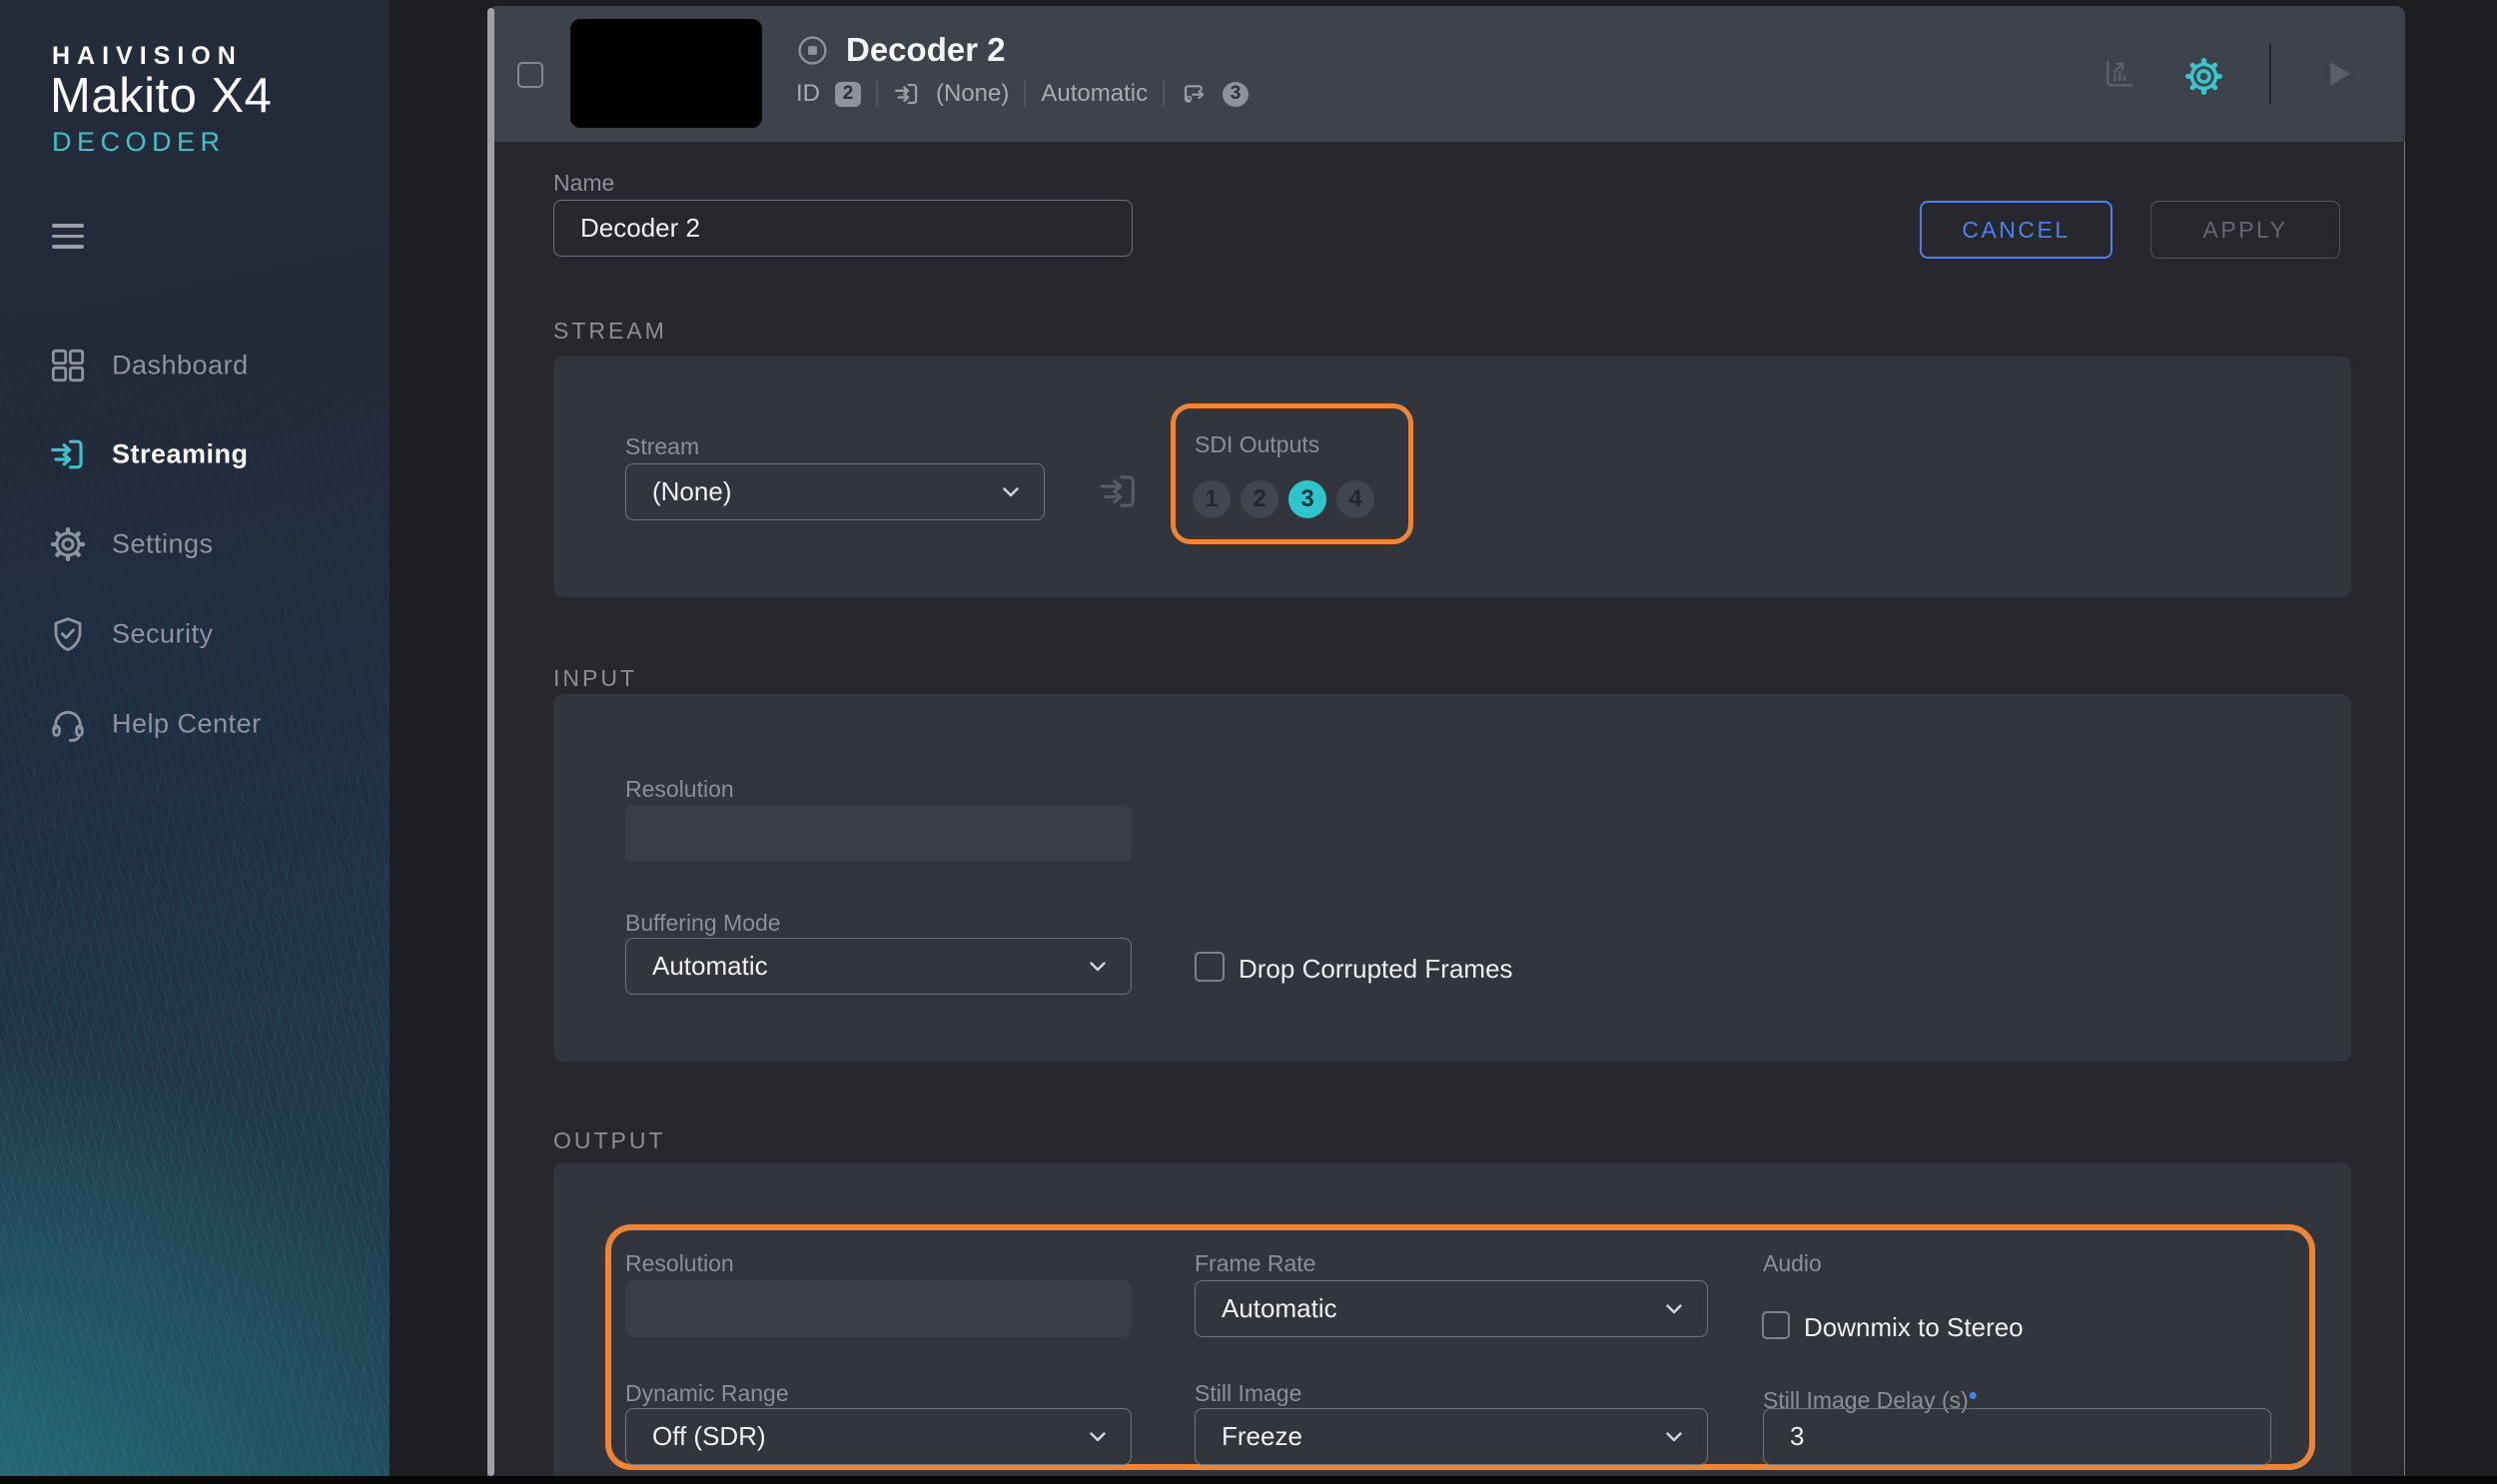  Describe the element at coordinates (1355, 499) in the screenshot. I see `sdi-output-circle: 4` at that location.